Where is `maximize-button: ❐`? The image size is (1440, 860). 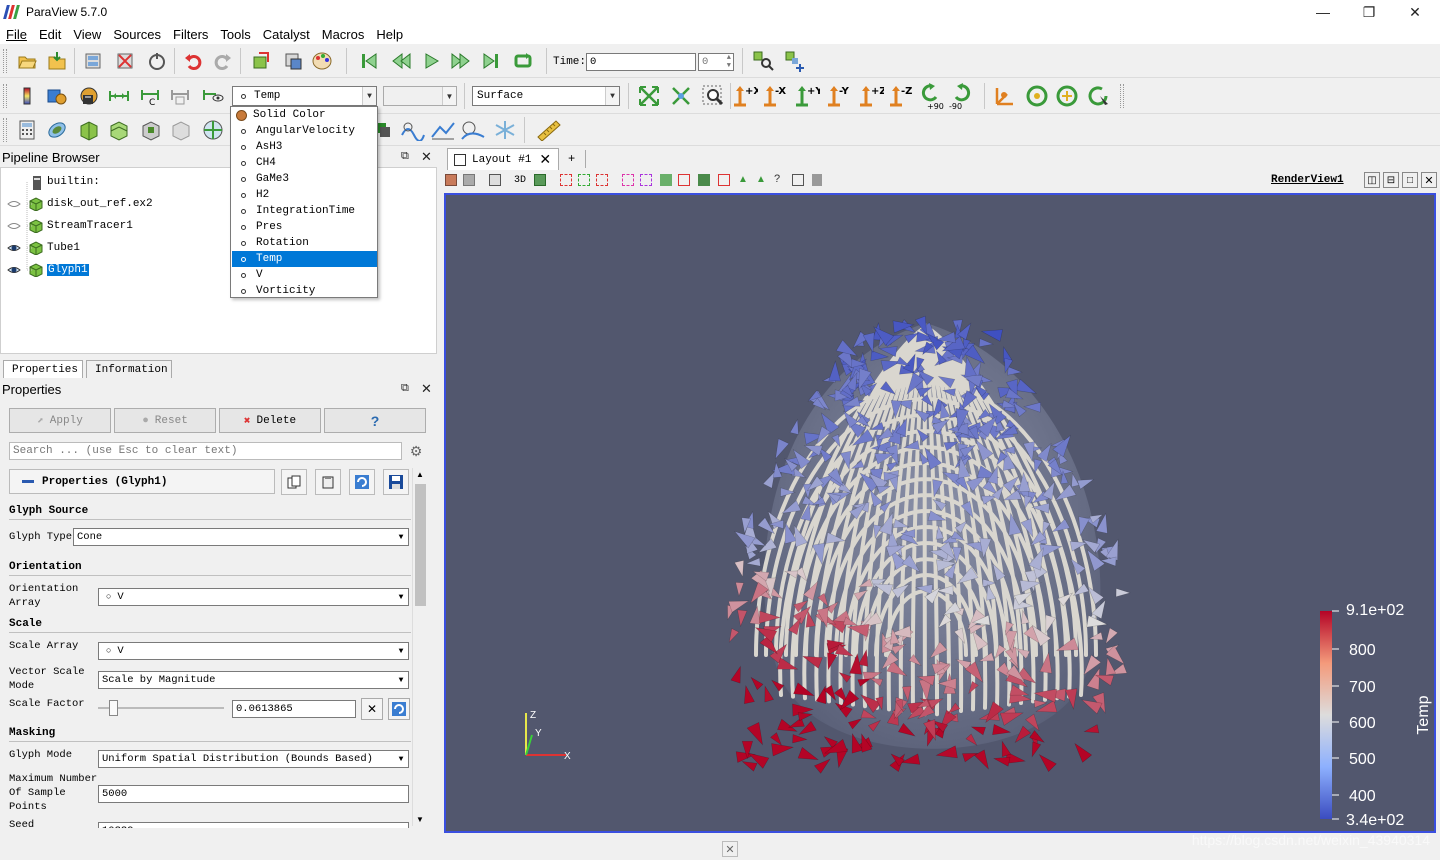 maximize-button: ❐ is located at coordinates (1369, 12).